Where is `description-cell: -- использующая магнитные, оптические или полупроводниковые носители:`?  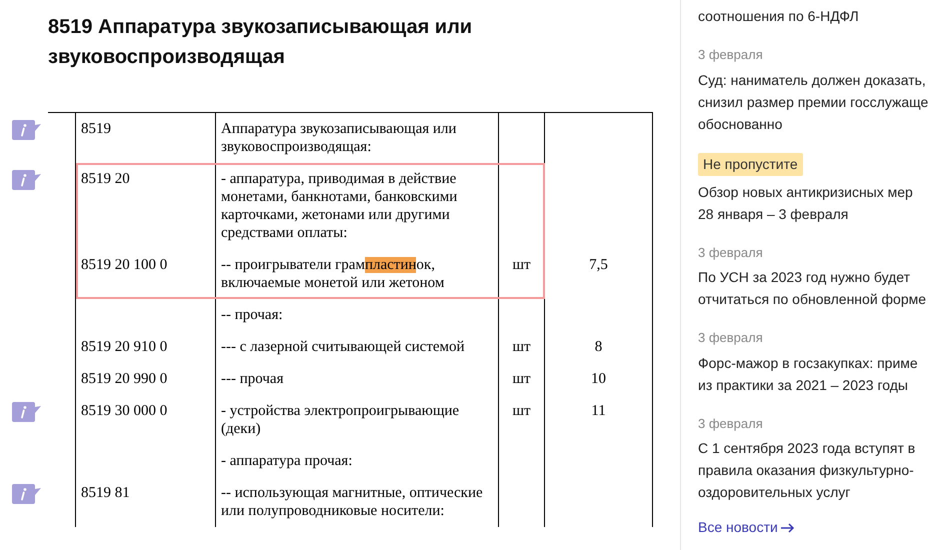
description-cell: -- использующая магнитные, оптические или полупроводниковые носители: is located at coordinates (356, 502).